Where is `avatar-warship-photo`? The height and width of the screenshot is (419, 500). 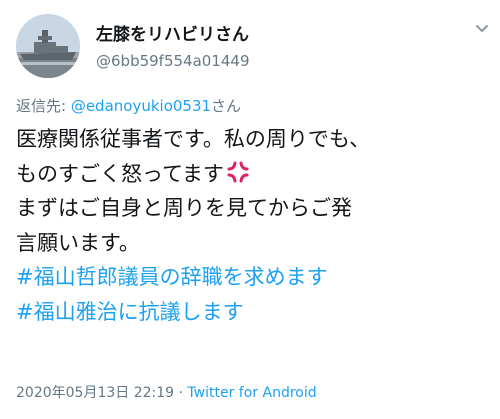
avatar-warship-photo is located at coordinates (48, 46).